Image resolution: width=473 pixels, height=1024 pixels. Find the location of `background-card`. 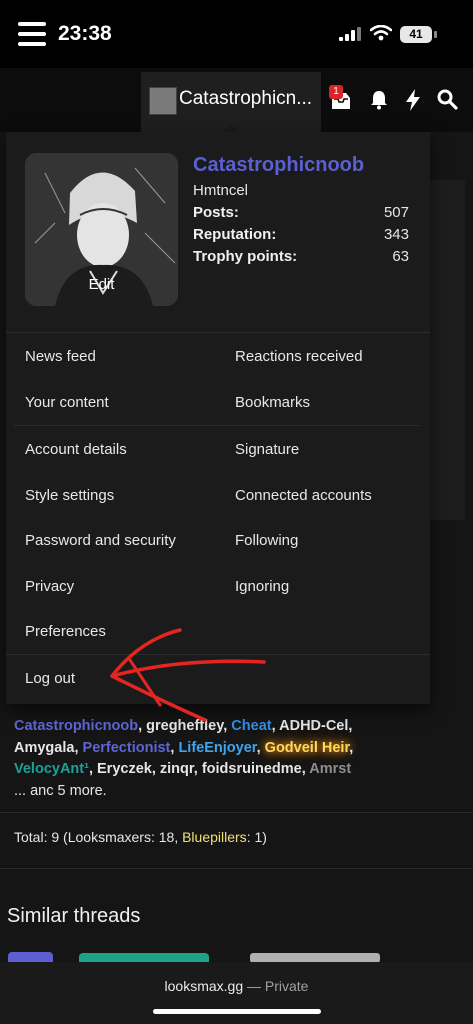

background-card is located at coordinates (447, 350).